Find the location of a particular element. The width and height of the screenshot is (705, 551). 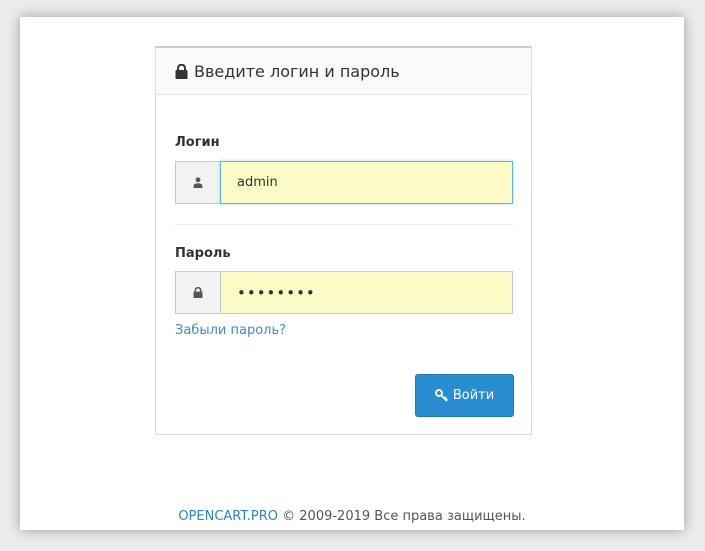

panel-heading: Введите логин и пароль is located at coordinates (343, 71).